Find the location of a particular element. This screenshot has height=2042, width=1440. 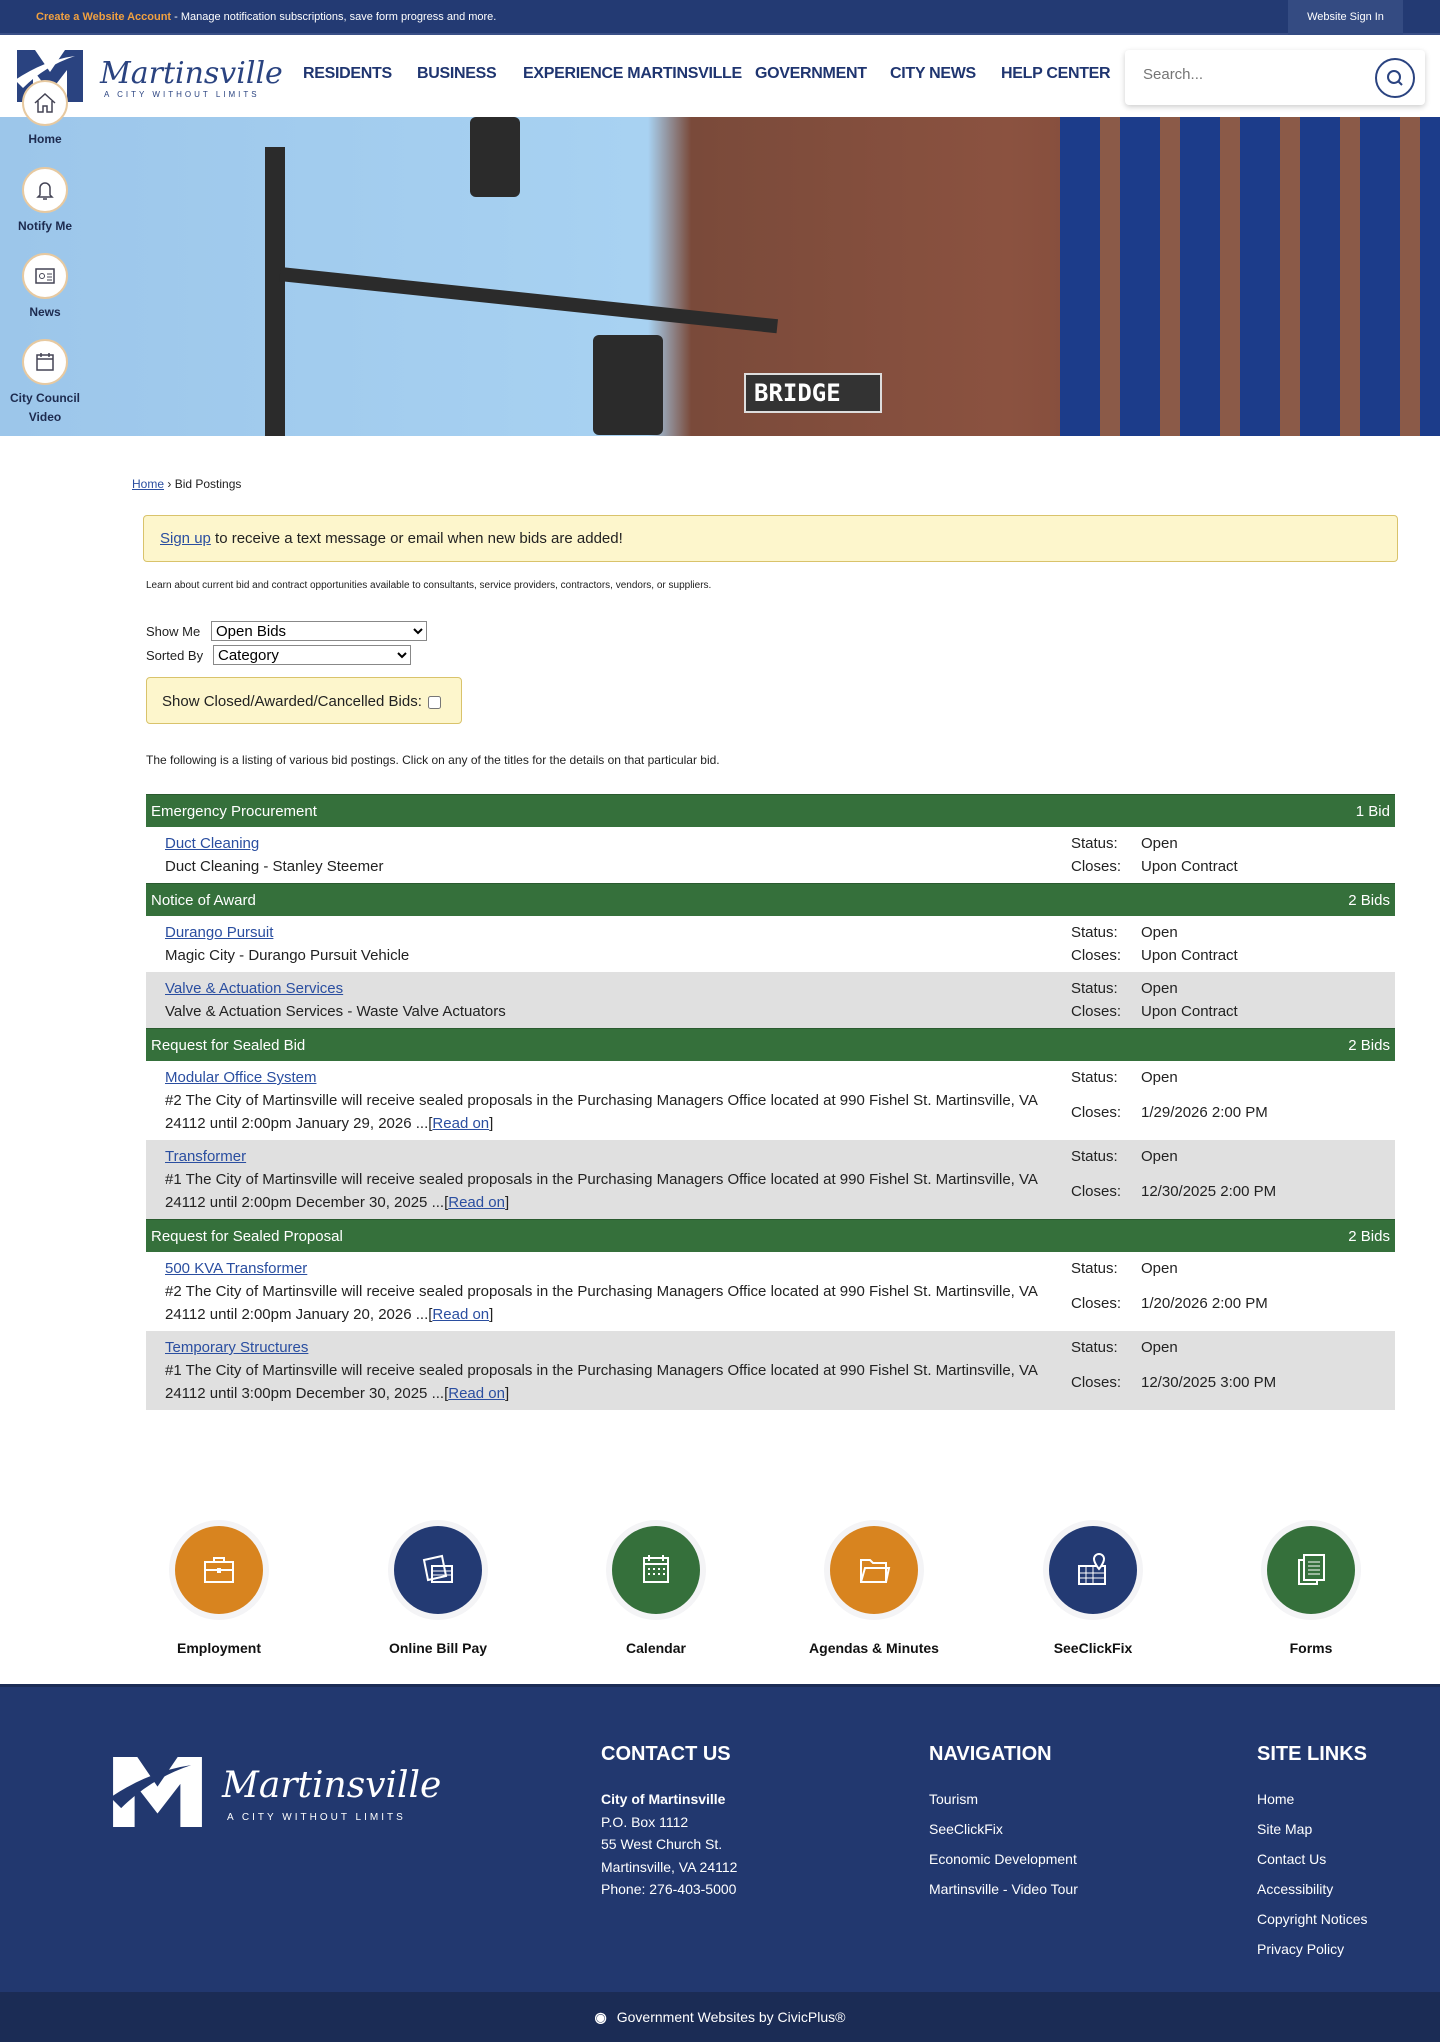

footer-link: Home is located at coordinates (1312, 1799).